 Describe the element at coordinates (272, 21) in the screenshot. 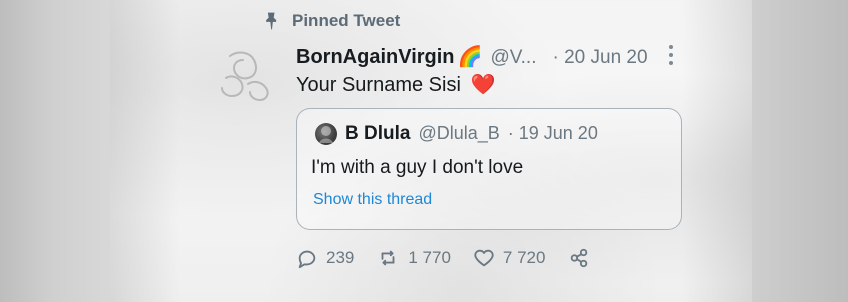

I see `pin-icon` at that location.